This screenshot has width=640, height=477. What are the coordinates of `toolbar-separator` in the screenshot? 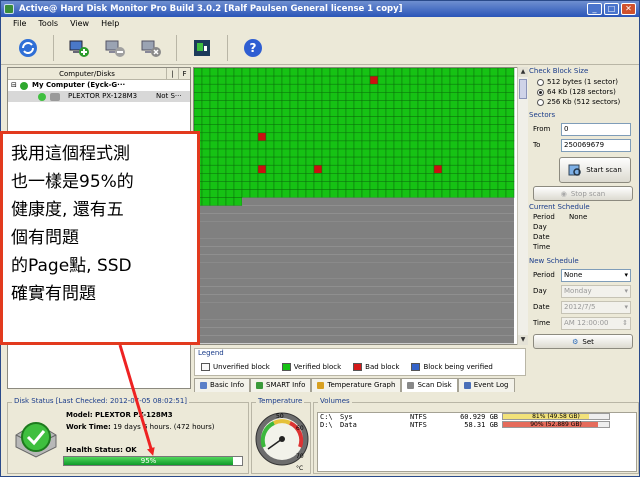 It's located at (53, 47).